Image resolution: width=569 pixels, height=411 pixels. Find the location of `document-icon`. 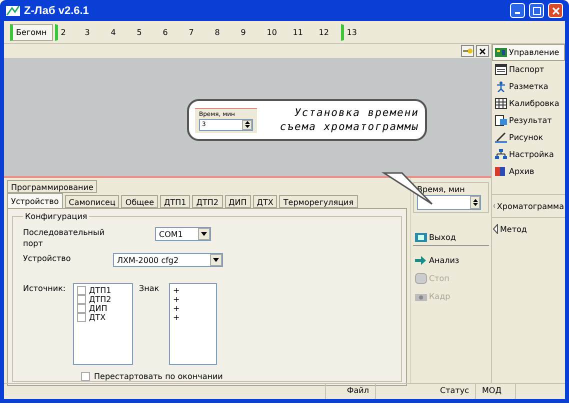

document-icon is located at coordinates (501, 69).